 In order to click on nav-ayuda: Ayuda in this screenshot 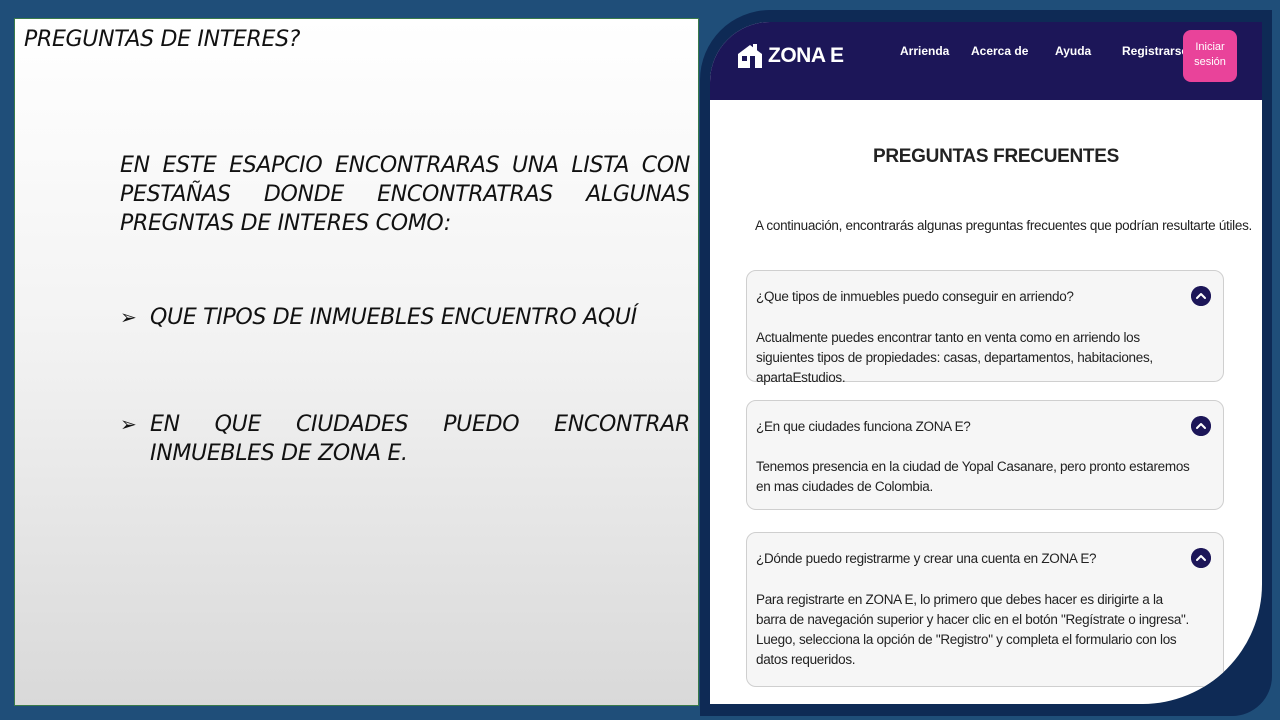, I will do `click(1073, 51)`.